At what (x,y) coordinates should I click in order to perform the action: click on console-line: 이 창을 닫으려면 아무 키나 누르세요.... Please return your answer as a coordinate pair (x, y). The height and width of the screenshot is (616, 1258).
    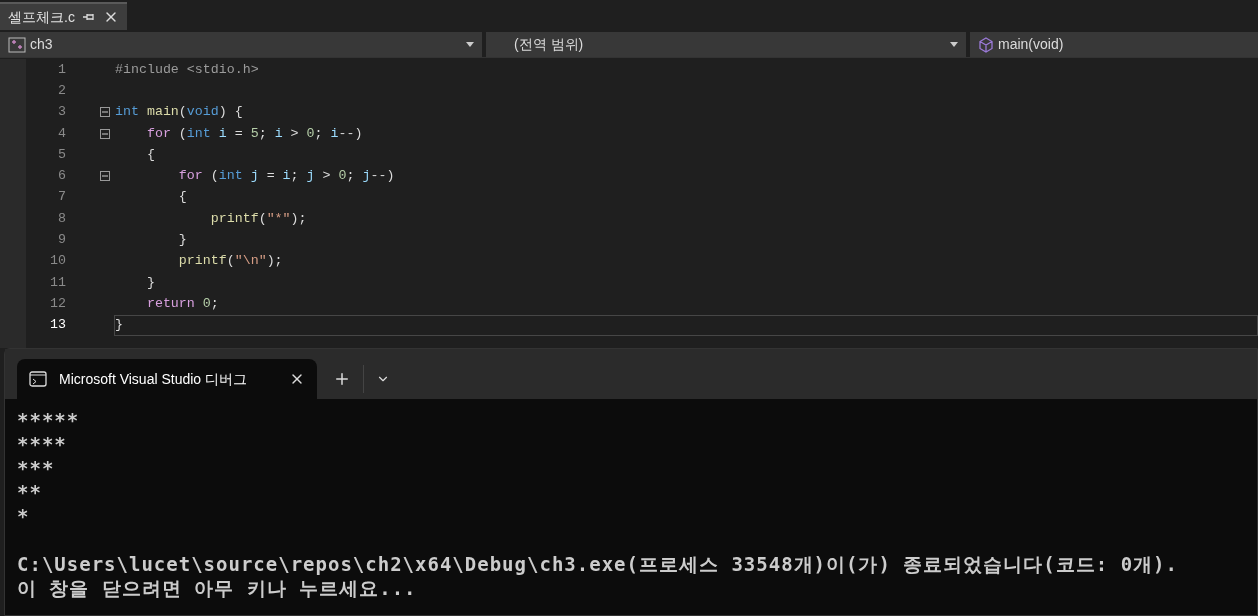
    Looking at the image, I should click on (217, 588).